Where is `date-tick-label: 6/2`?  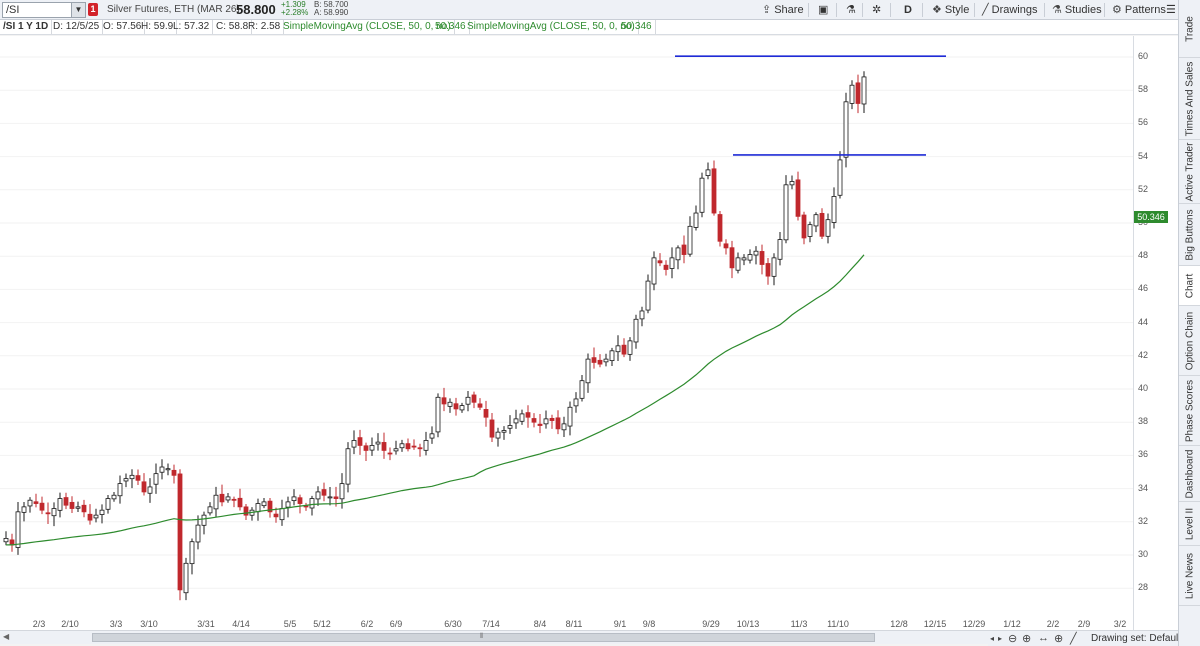
date-tick-label: 6/2 is located at coordinates (367, 624).